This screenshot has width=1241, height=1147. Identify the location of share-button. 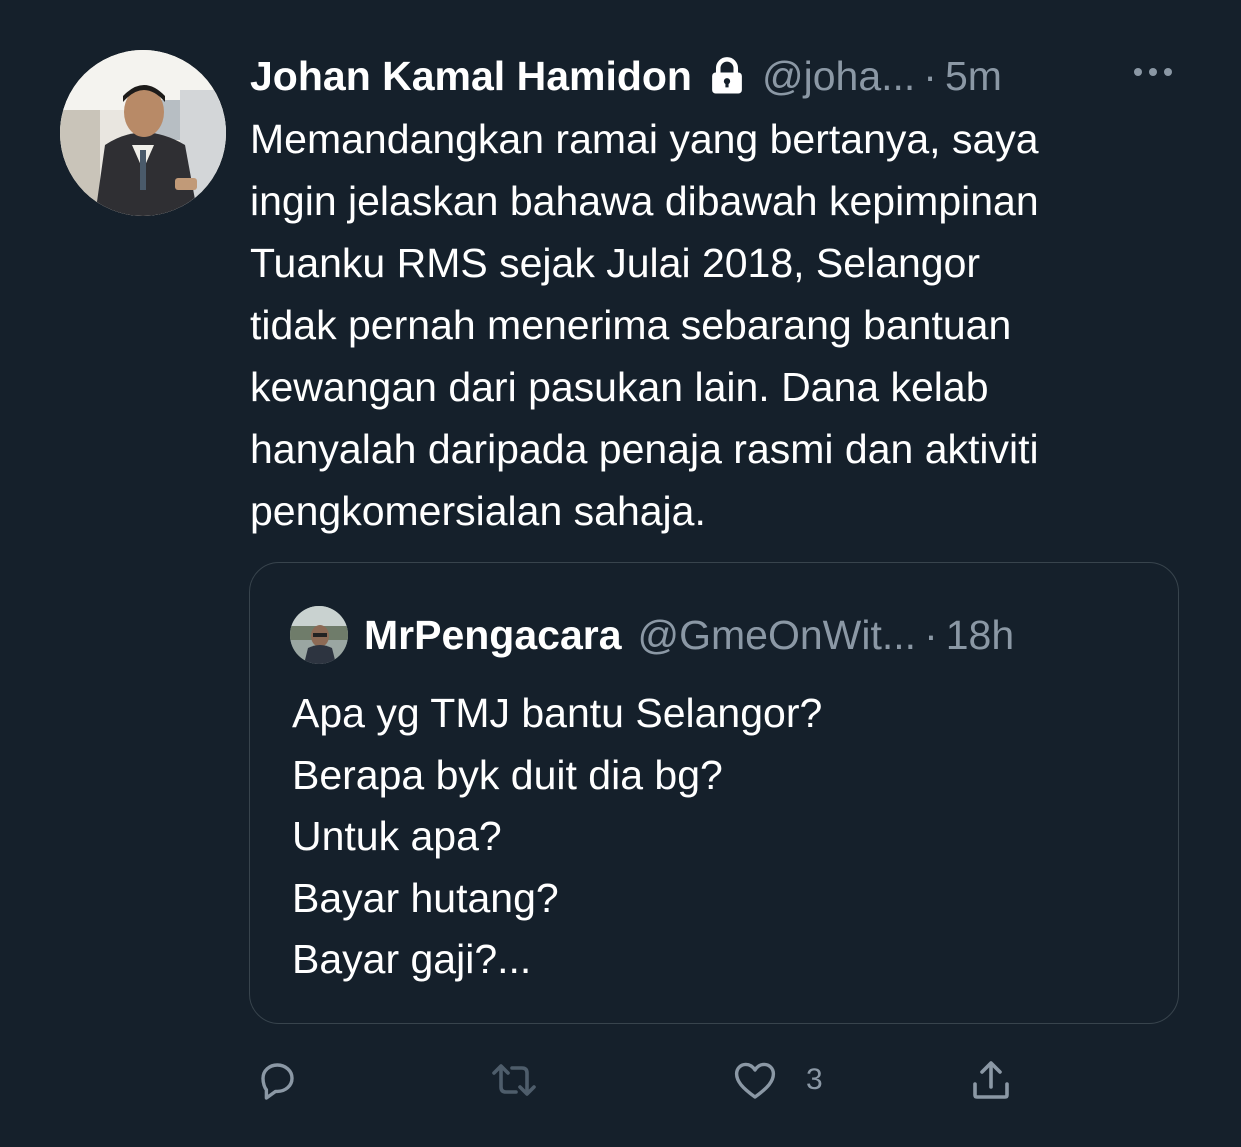
(991, 1080).